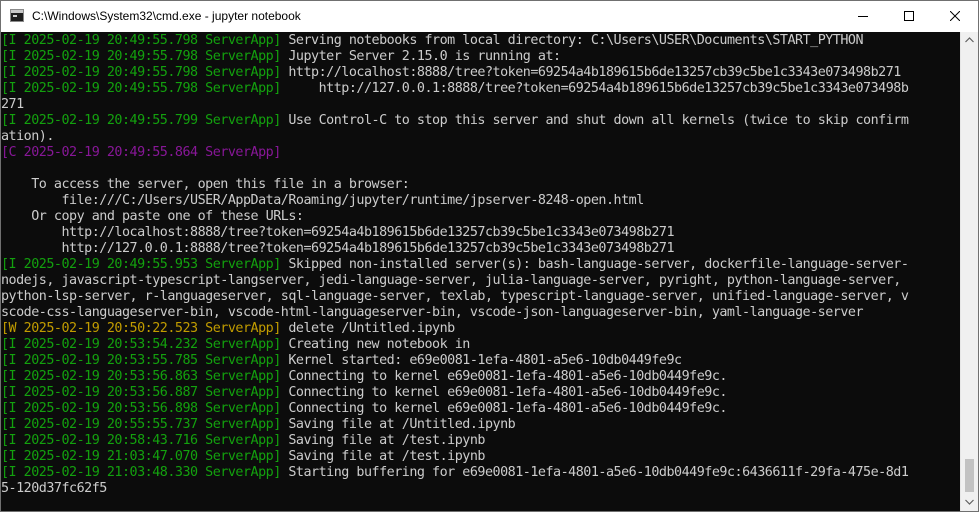 The image size is (979, 512). What do you see at coordinates (141, 424) in the screenshot?
I see `log-prefix: [I 2025-02-19 20:55:55.737 ServerApp]` at bounding box center [141, 424].